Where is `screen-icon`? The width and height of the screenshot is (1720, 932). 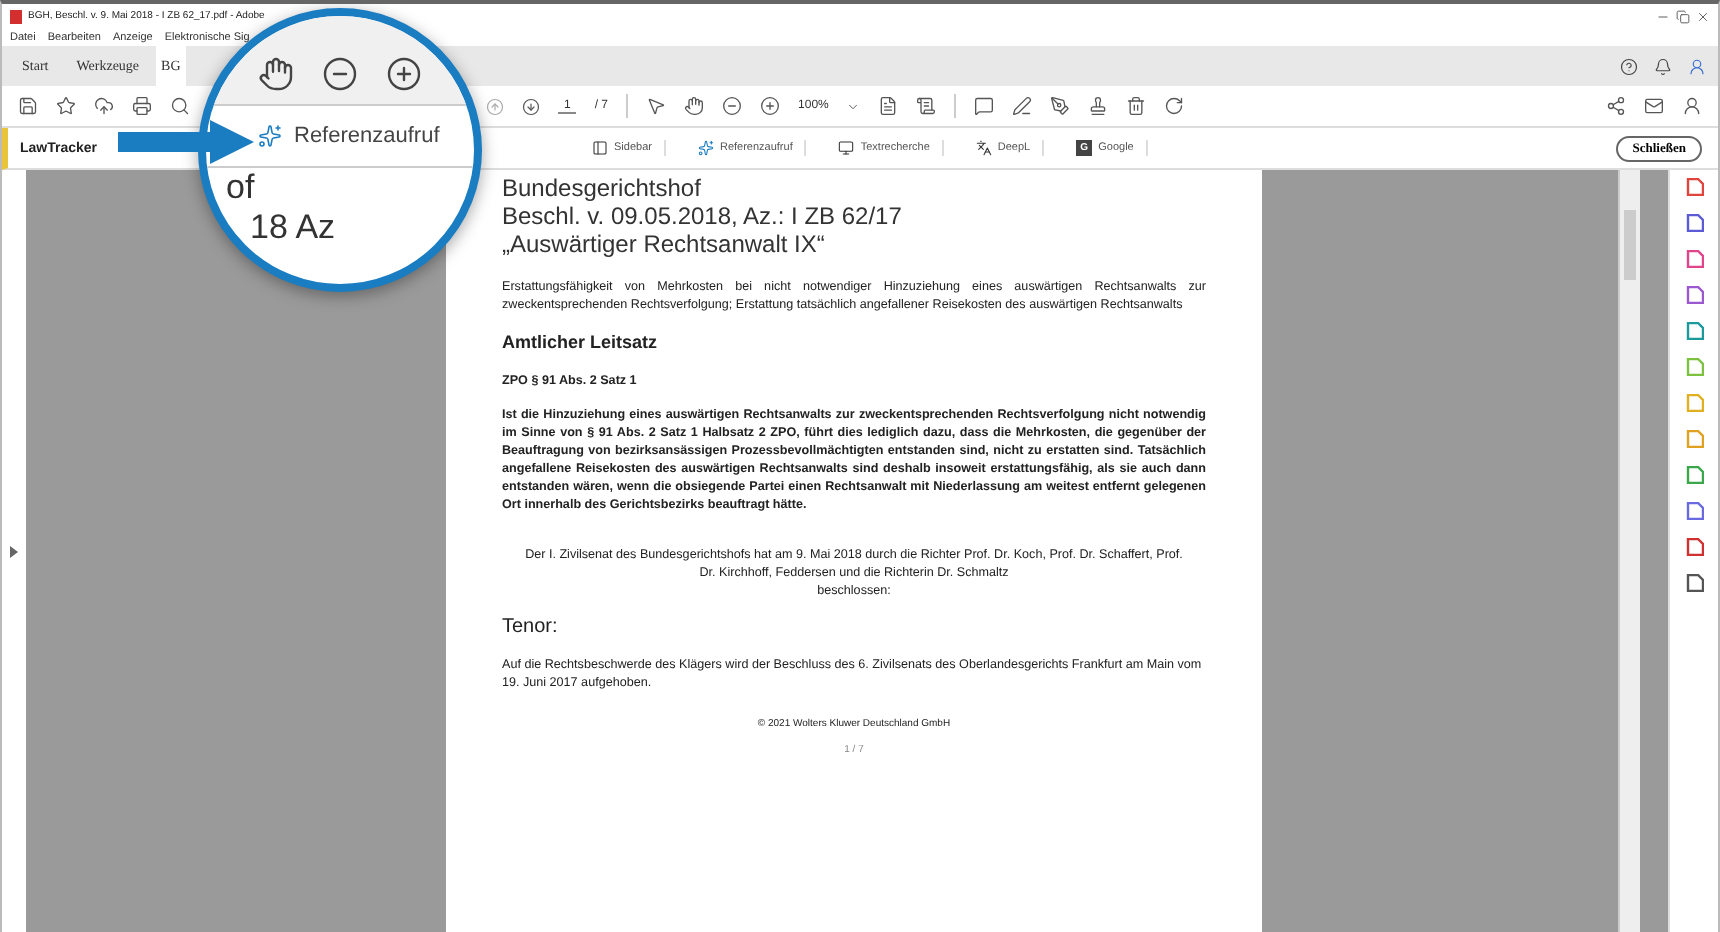 screen-icon is located at coordinates (846, 148).